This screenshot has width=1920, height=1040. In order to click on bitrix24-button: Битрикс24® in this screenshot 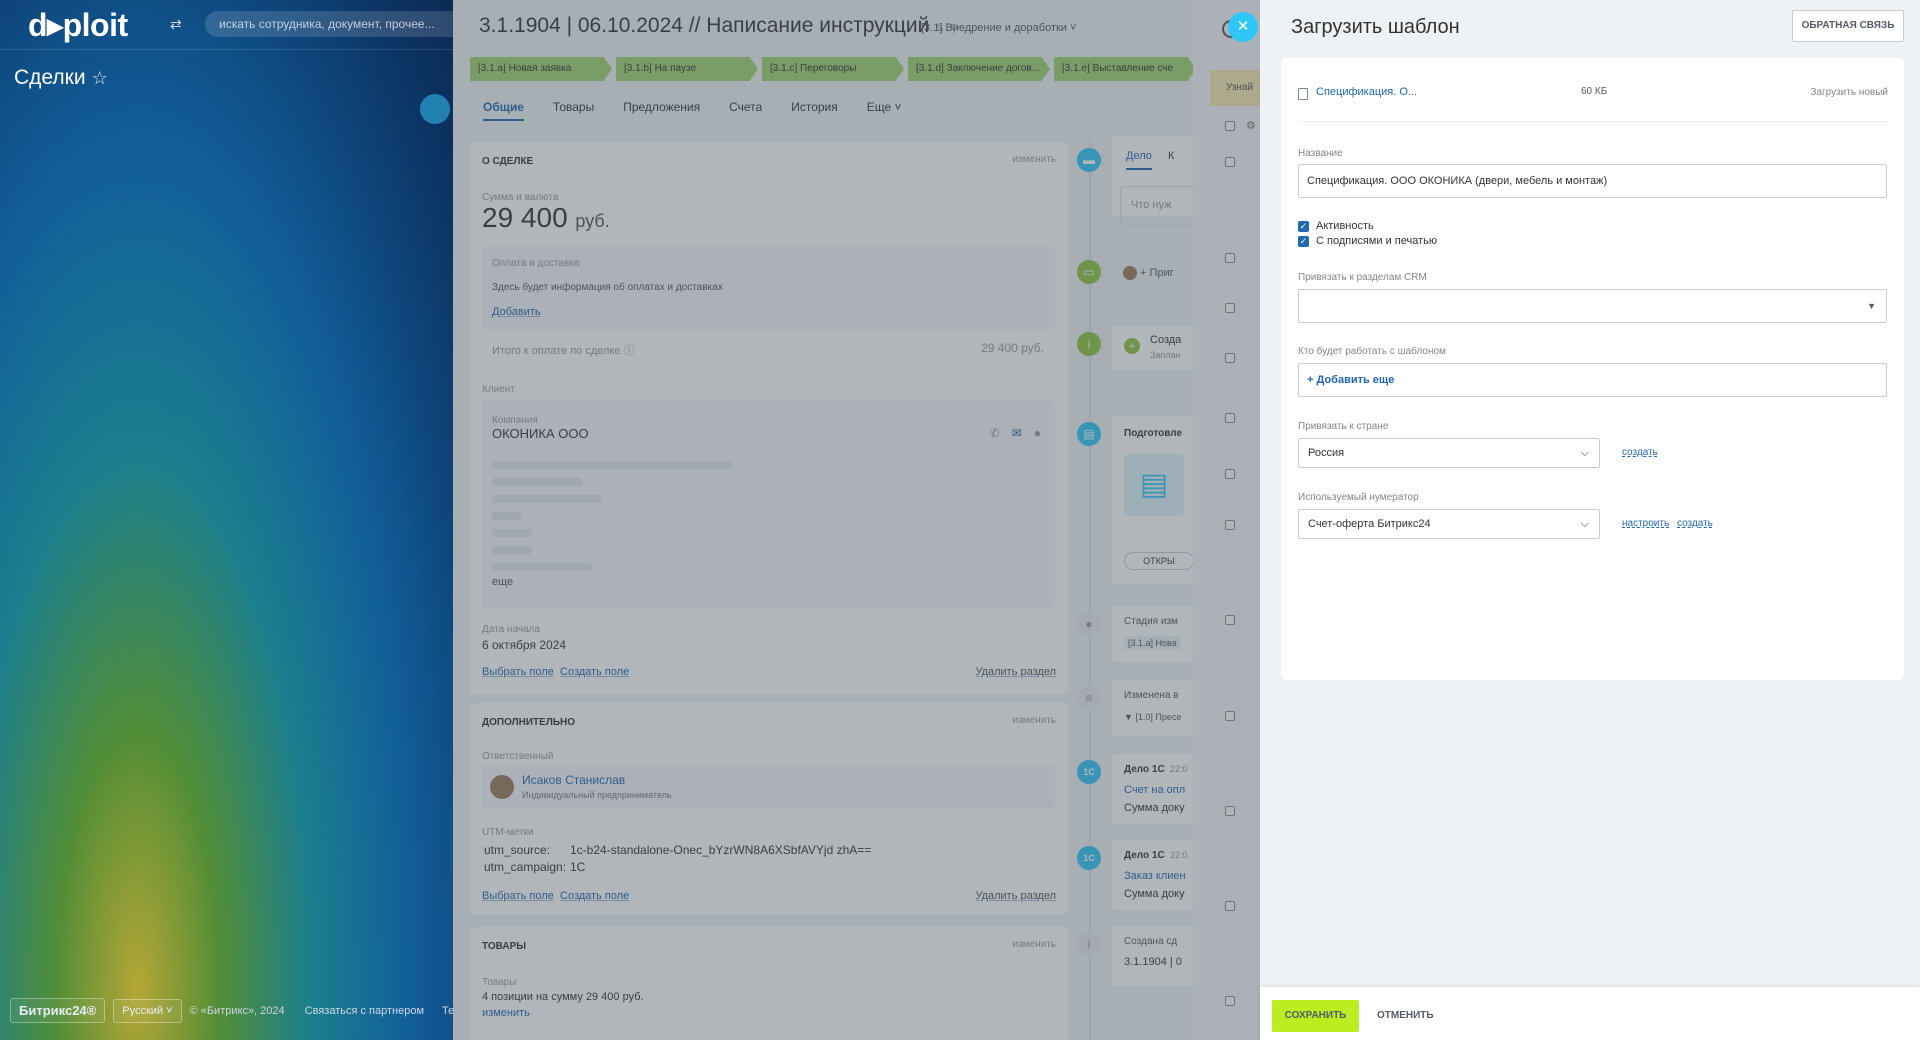, I will do `click(58, 1010)`.